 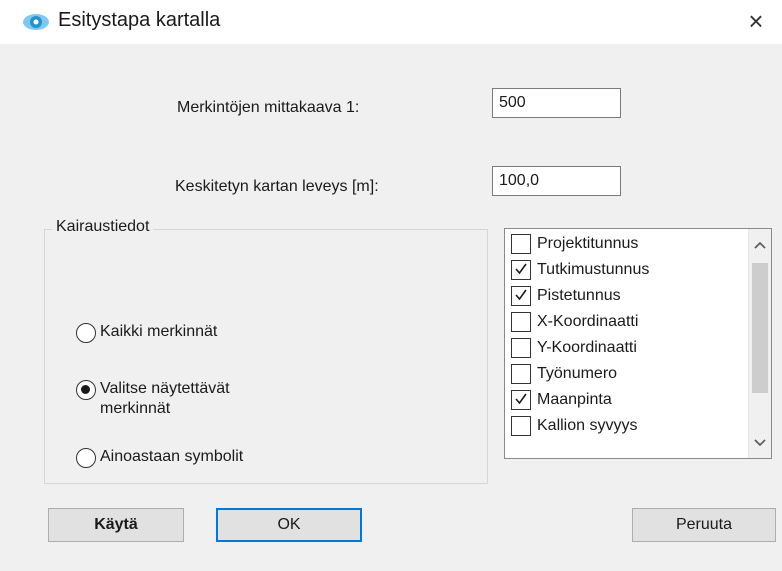 I want to click on group-title: Kairaustiedot, so click(x=103, y=227).